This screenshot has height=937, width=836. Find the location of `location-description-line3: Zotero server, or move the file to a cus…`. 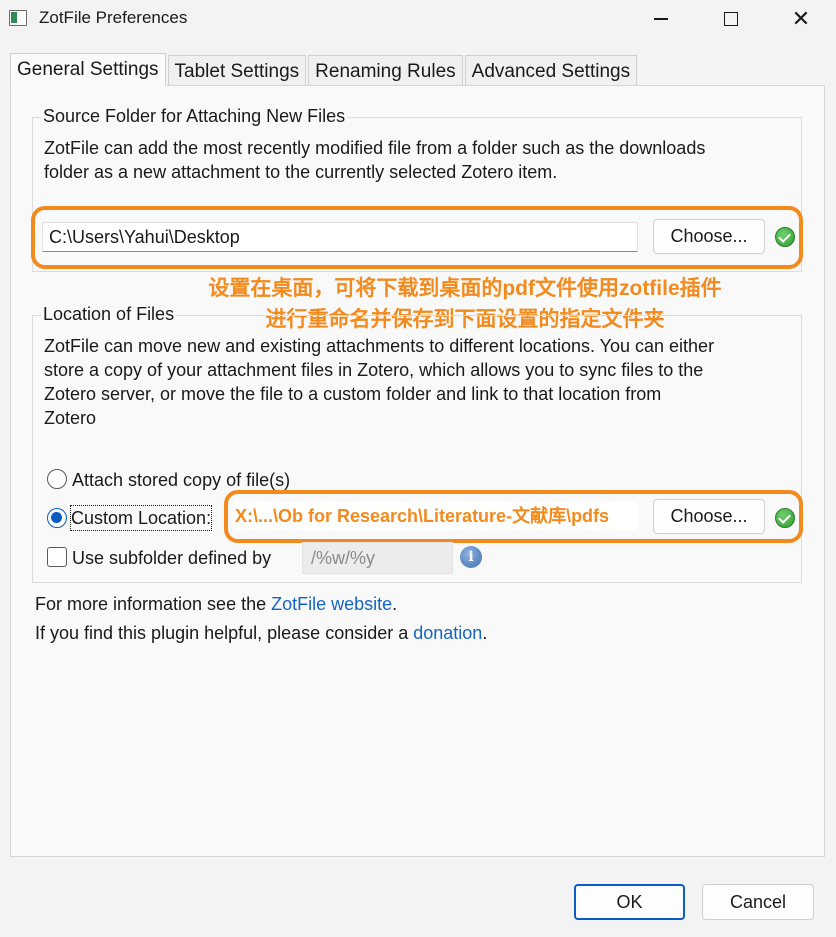

location-description-line3: Zotero server, or move the file to a cus… is located at coordinates (353, 394).